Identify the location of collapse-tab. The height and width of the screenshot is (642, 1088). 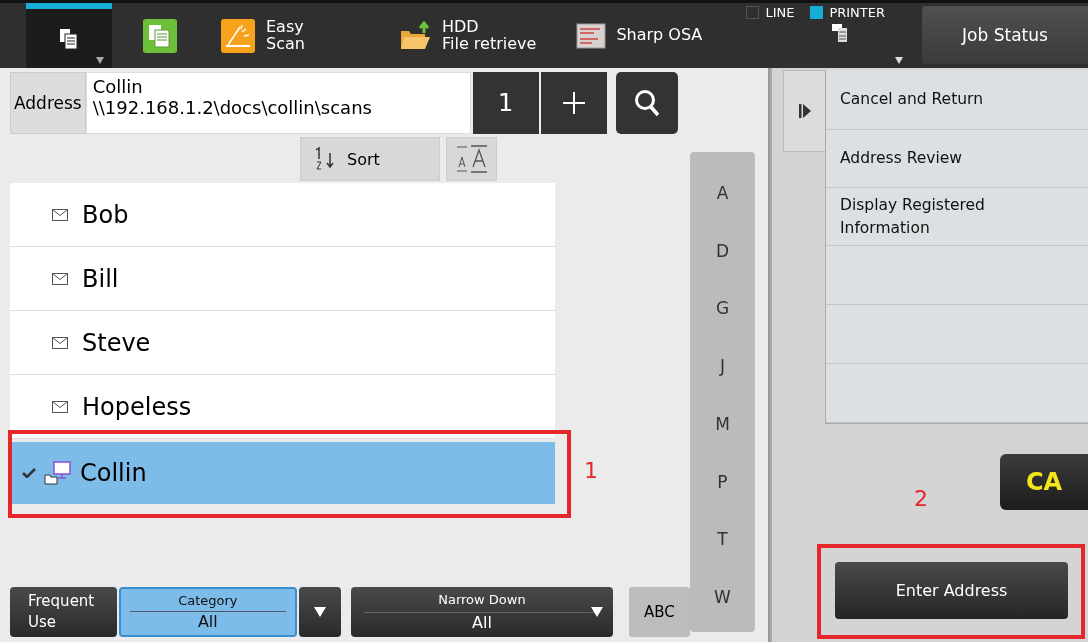
(804, 111).